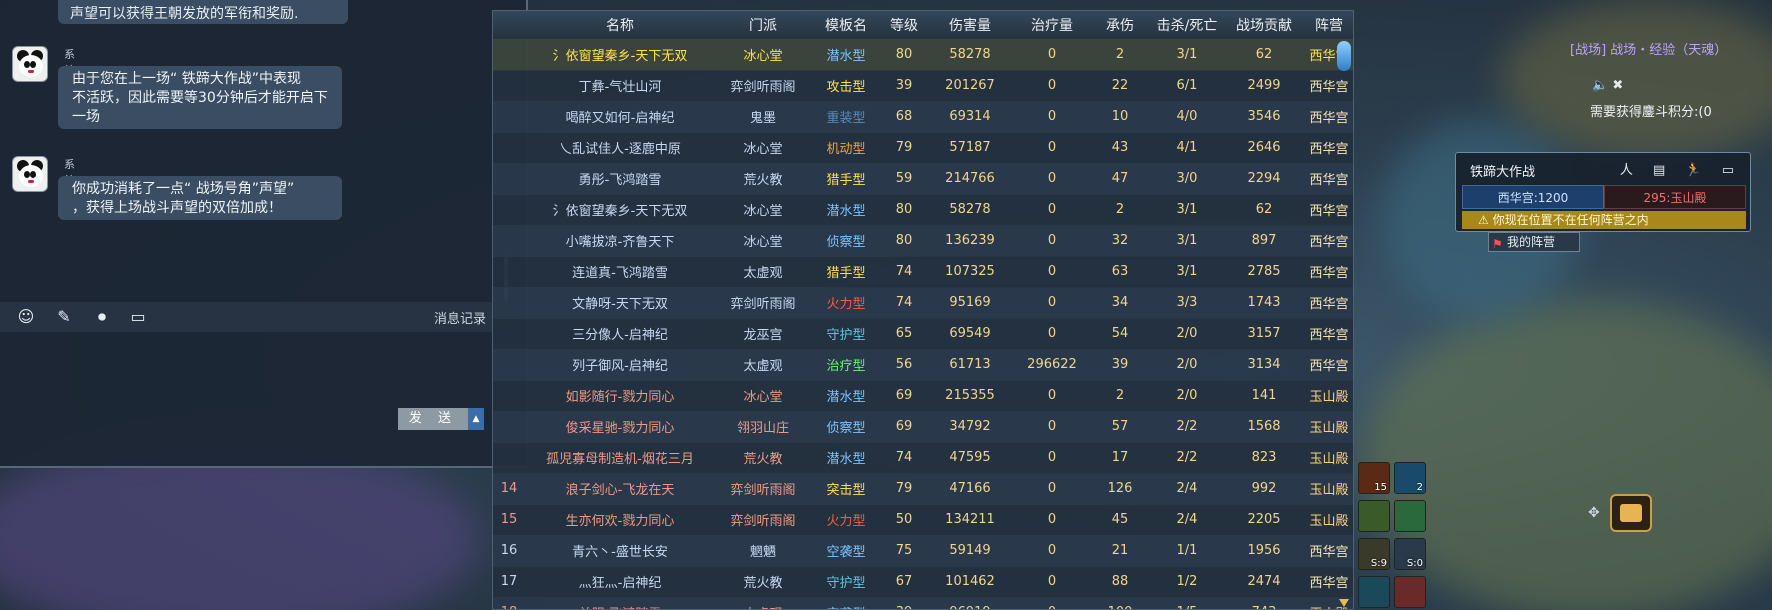 Image resolution: width=1772 pixels, height=610 pixels. Describe the element at coordinates (183, 189) in the screenshot. I see `message-line: 你成功消耗了一点“ 战场号角”声望”` at that location.